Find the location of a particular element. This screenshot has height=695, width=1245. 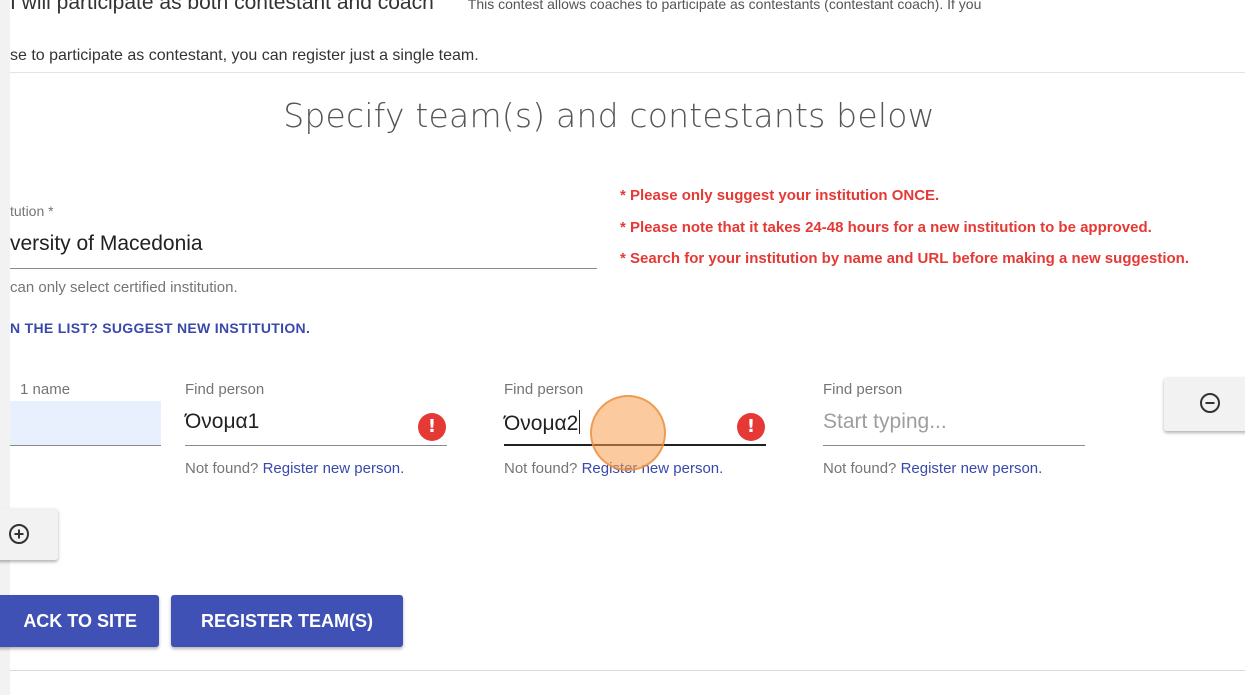

section-title: Specify team(s) and contestants below is located at coordinates (609, 115).